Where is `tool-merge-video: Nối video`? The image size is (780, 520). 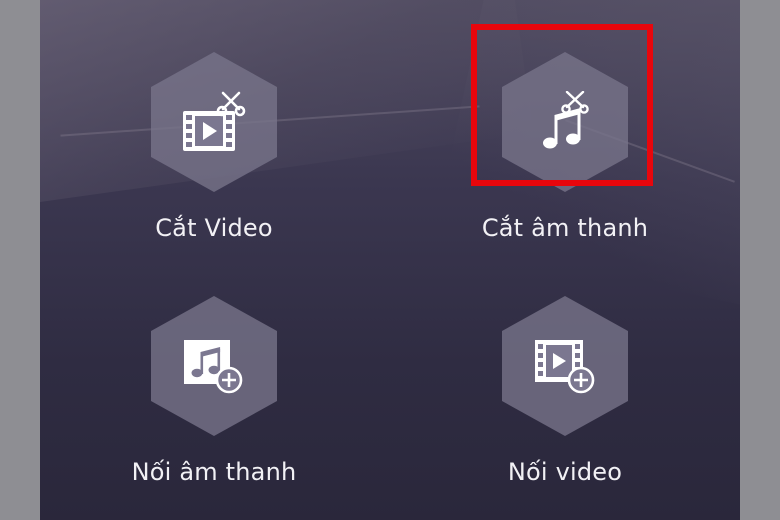 tool-merge-video: Nối video is located at coordinates (565, 391).